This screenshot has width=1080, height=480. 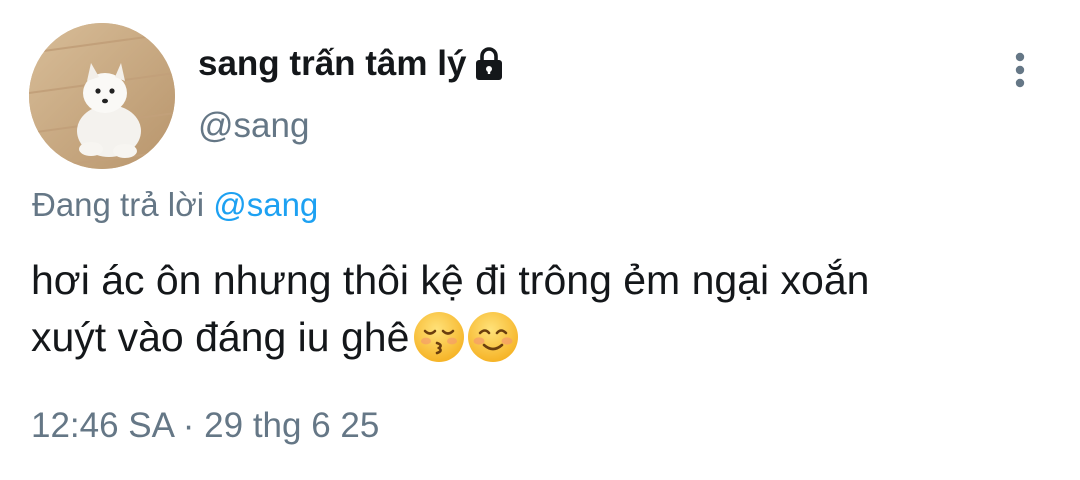 I want to click on kissing-face-closed-eyes-icon, so click(x=439, y=337).